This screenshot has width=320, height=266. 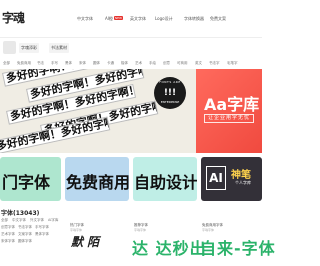 What do you see at coordinates (170, 102) in the screenshot?
I see `seal-bottom-text: ENTERPRISE` at bounding box center [170, 102].